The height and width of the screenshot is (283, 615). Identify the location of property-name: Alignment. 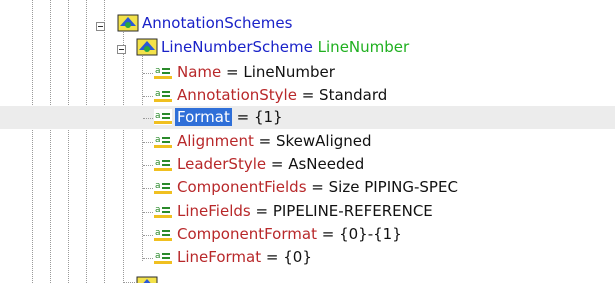
(215, 141).